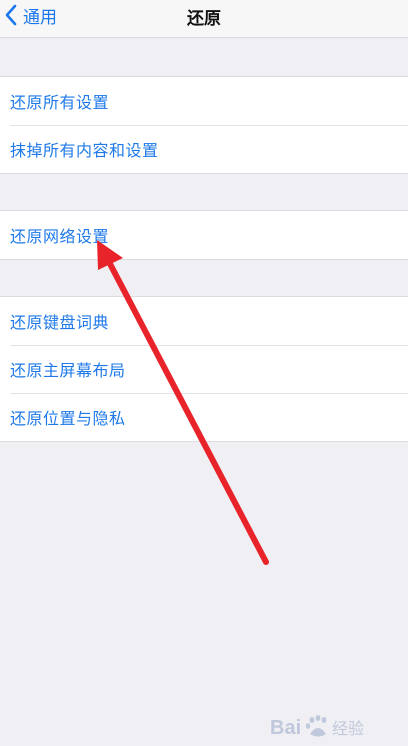 The image size is (408, 746). I want to click on baidu-watermark: Bai 经验, so click(326, 726).